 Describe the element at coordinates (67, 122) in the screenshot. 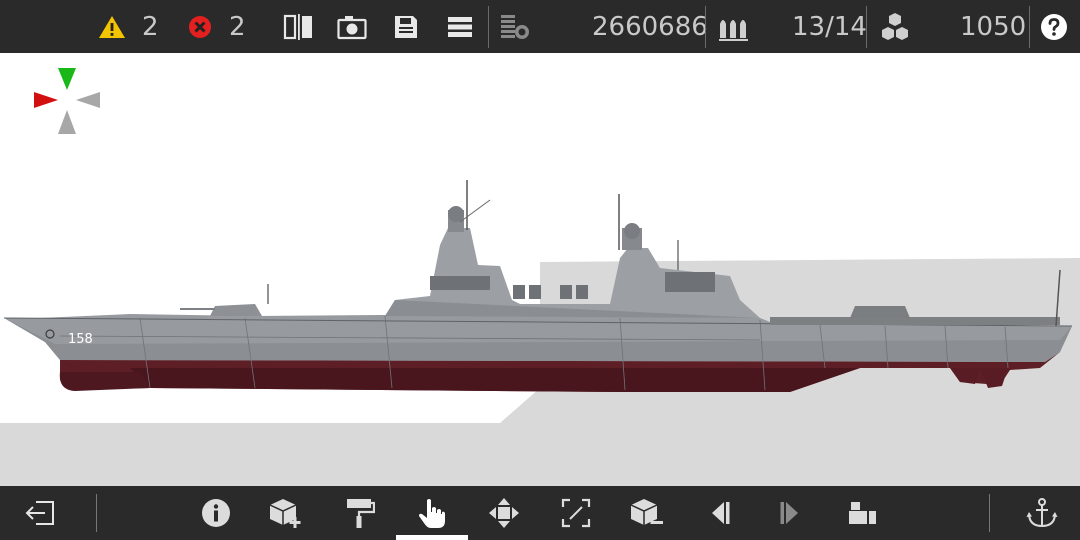

I see `gizmo-down-arrow` at that location.